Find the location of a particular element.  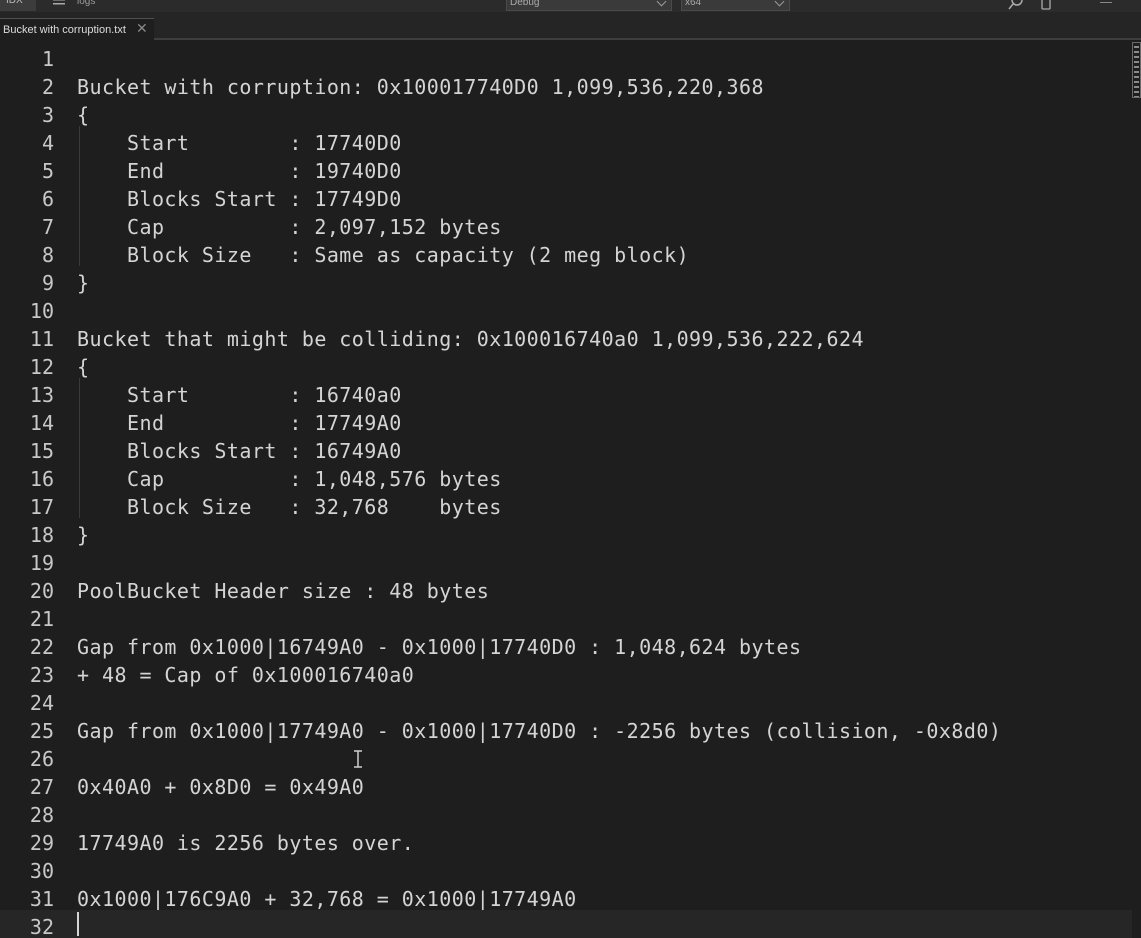

tab-bucket-with-corruption: Bucket with corruption.txt ✕ is located at coordinates (77, 29).